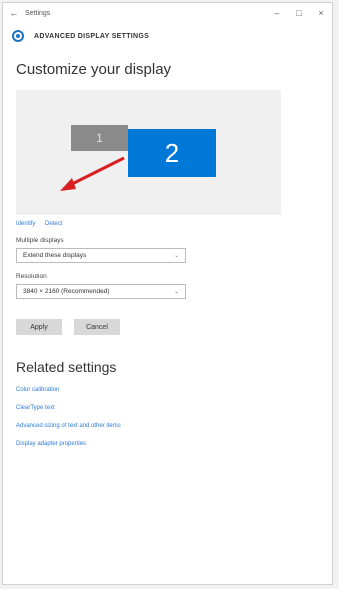 The width and height of the screenshot is (339, 589). Describe the element at coordinates (92, 173) in the screenshot. I see `annotation-arrow-icon` at that location.